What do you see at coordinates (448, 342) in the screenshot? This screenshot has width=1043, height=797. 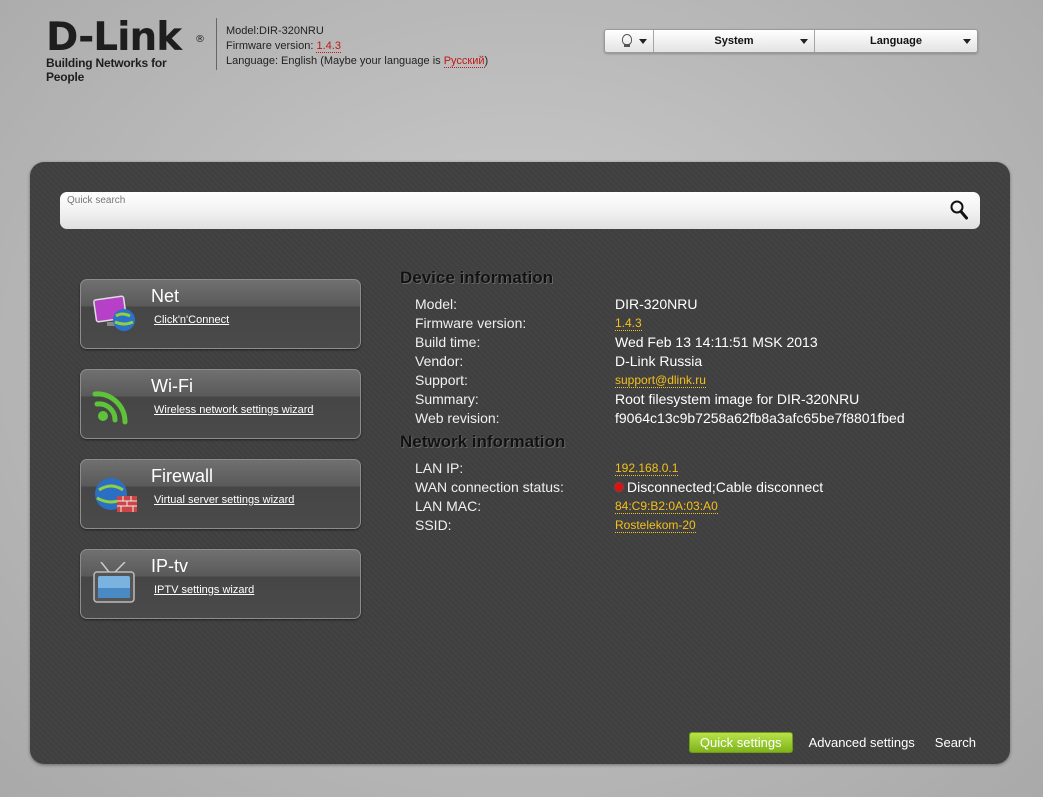 I see `info-label: Build time:` at bounding box center [448, 342].